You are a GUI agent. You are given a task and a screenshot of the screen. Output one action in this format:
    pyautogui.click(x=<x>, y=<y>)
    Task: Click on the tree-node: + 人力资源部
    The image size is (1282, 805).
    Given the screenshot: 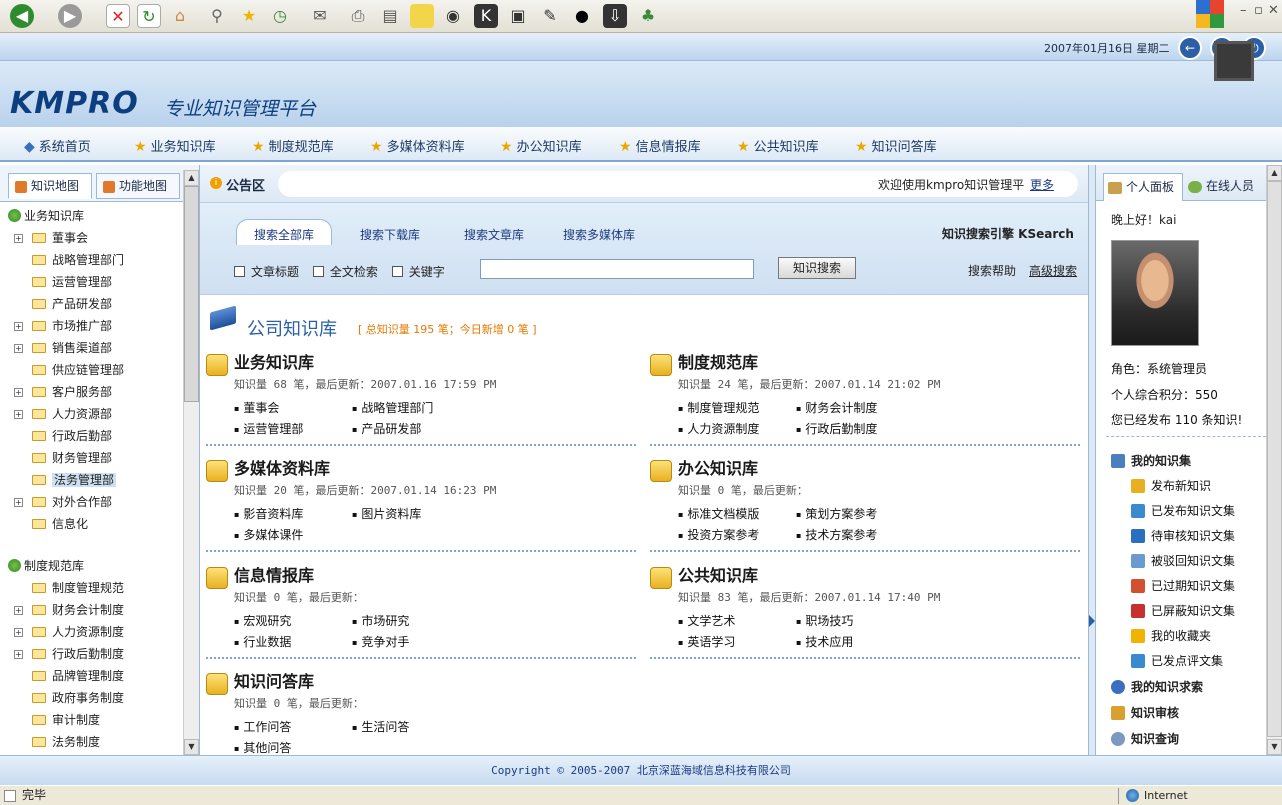 What is the action you would take?
    pyautogui.click(x=63, y=414)
    